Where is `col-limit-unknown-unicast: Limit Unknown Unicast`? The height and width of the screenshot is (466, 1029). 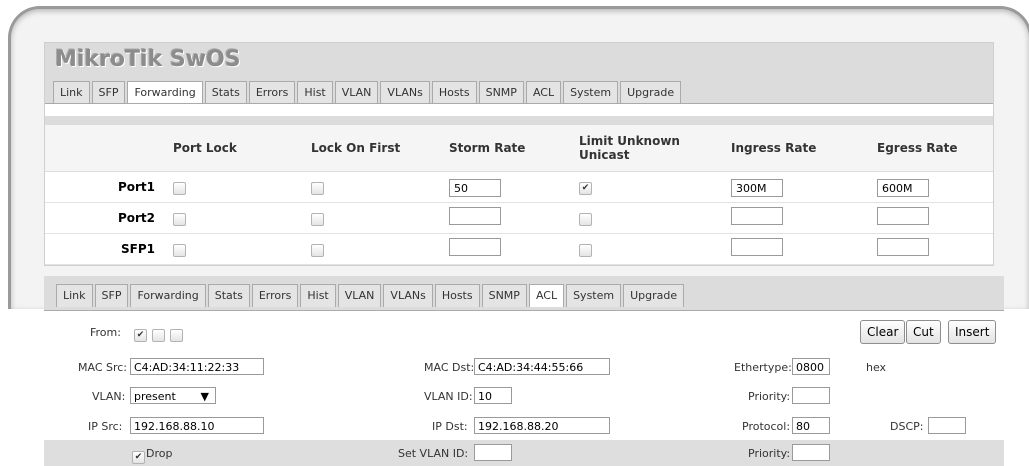
col-limit-unknown-unicast: Limit Unknown Unicast is located at coordinates (629, 148).